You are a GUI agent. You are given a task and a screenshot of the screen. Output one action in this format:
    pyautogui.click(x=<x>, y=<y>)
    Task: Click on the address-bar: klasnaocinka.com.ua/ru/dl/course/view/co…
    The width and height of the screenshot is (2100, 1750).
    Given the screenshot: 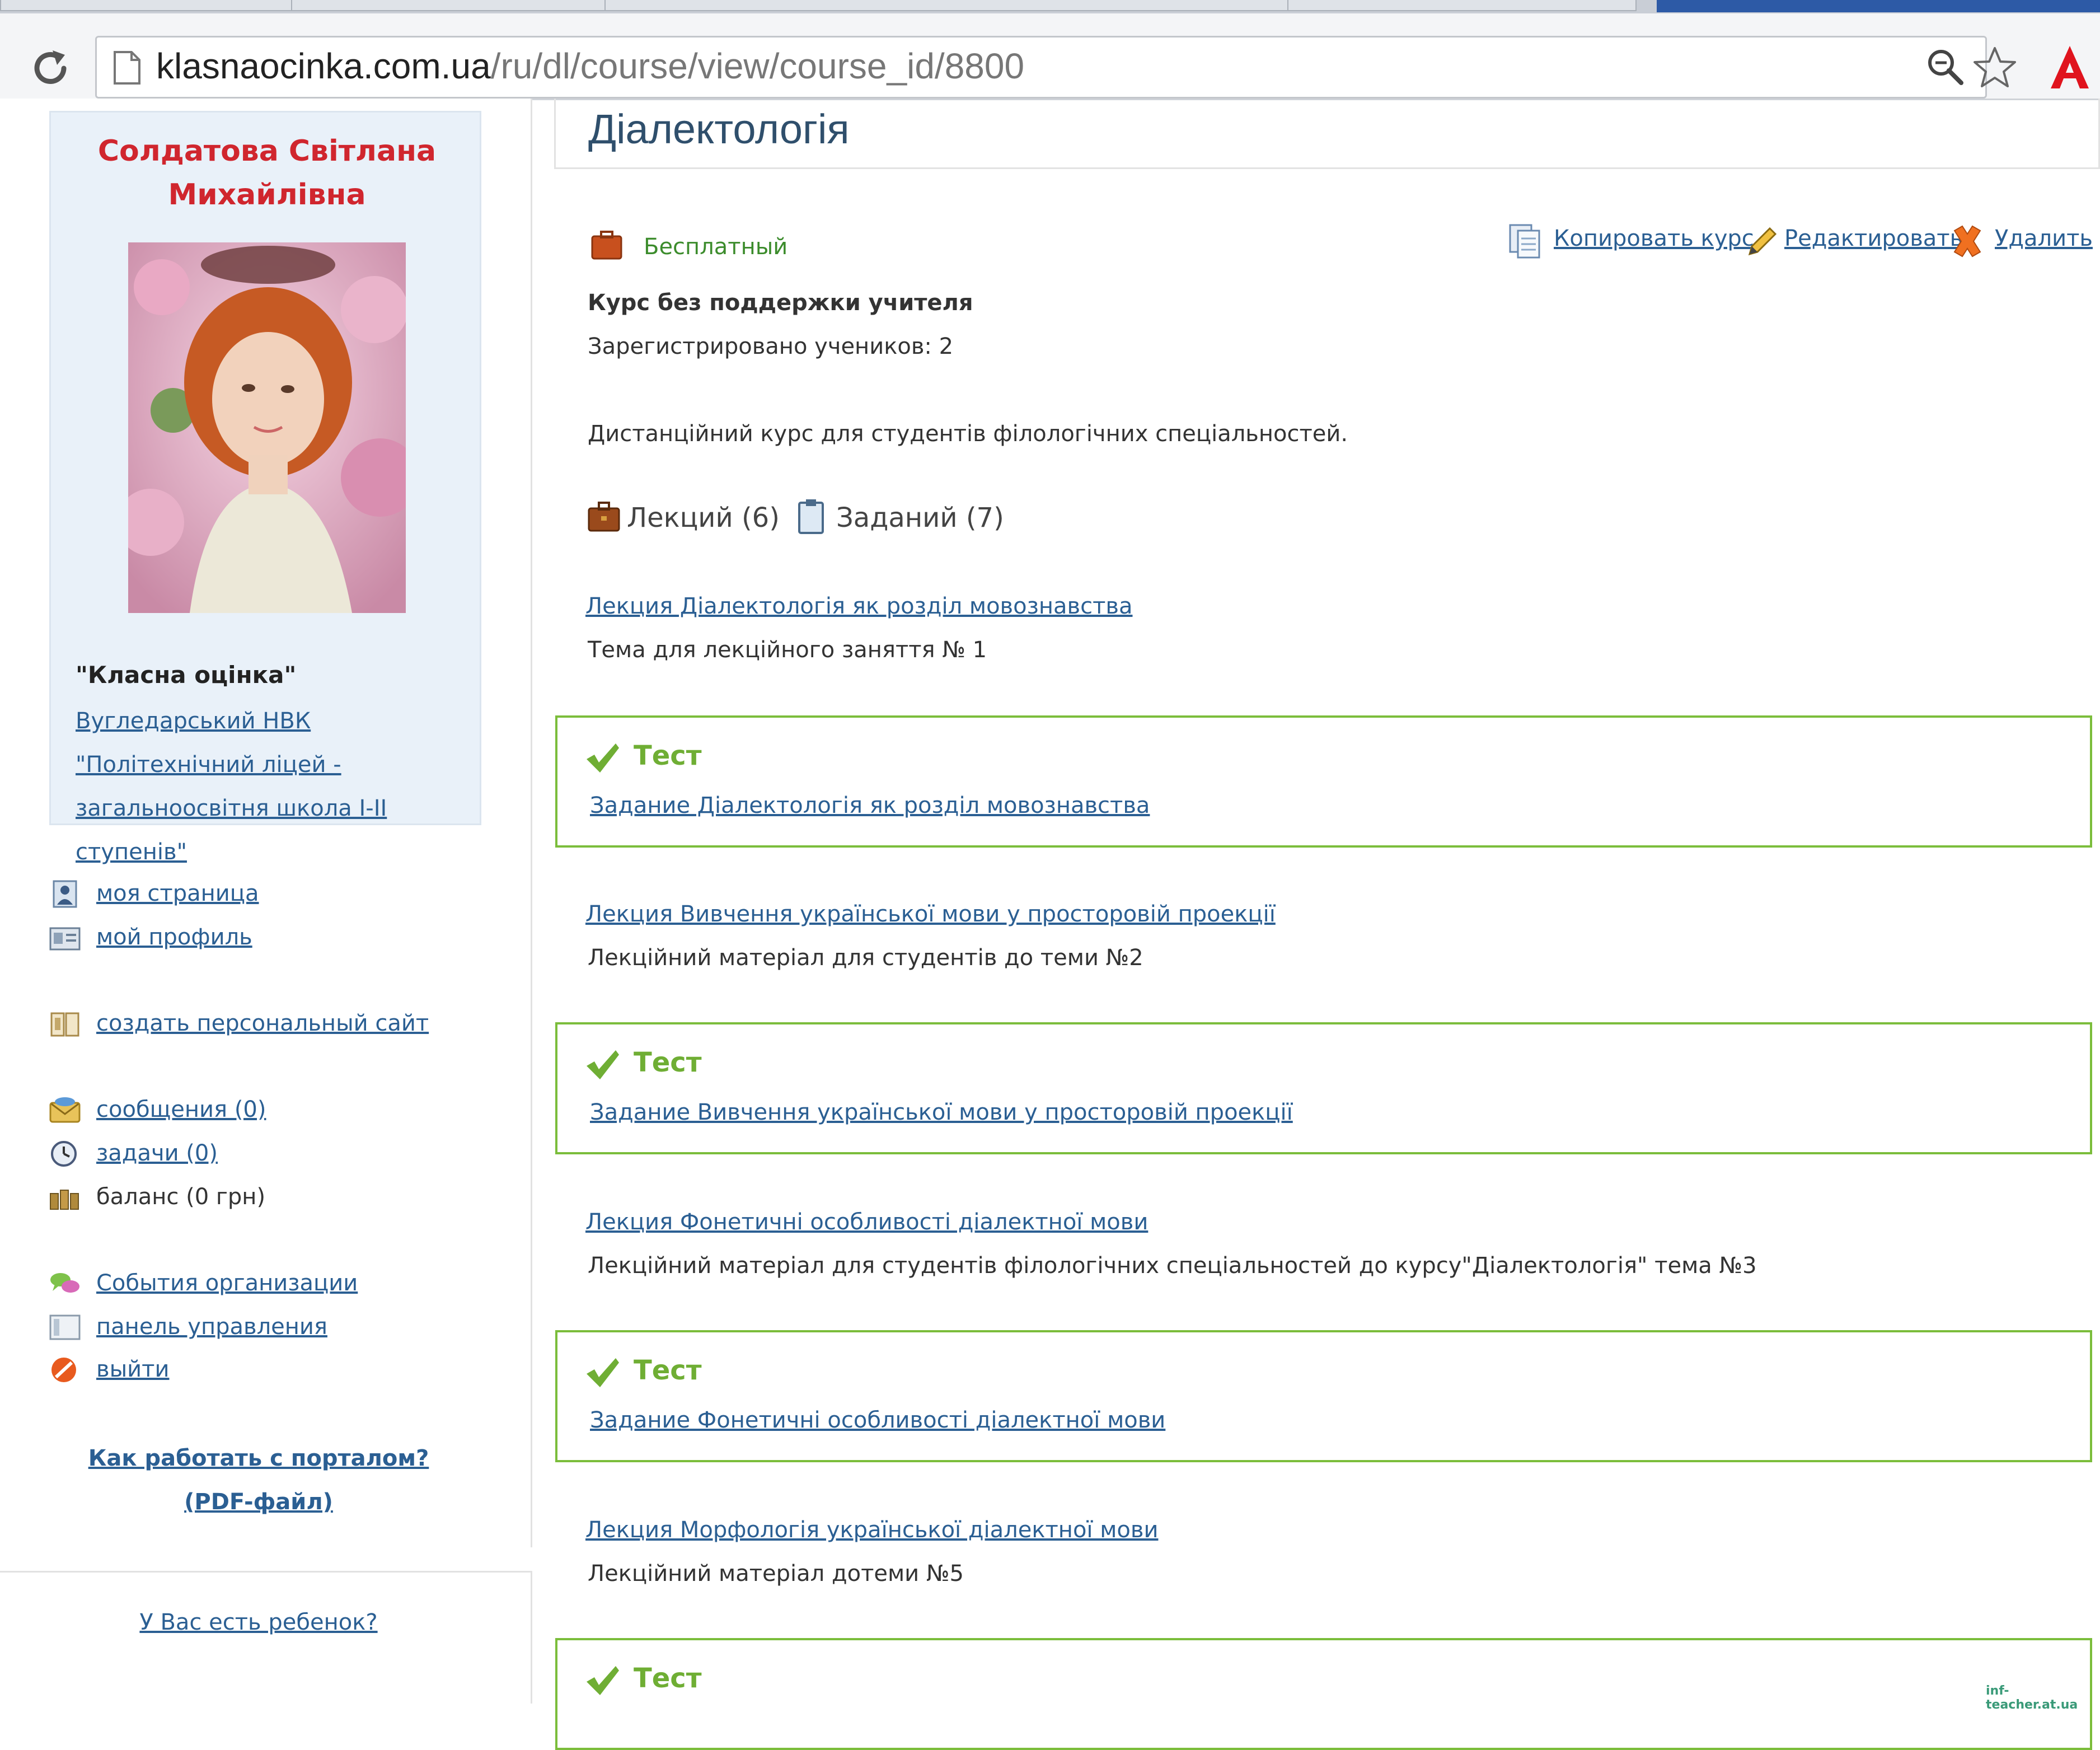 What is the action you would take?
    pyautogui.click(x=1041, y=67)
    